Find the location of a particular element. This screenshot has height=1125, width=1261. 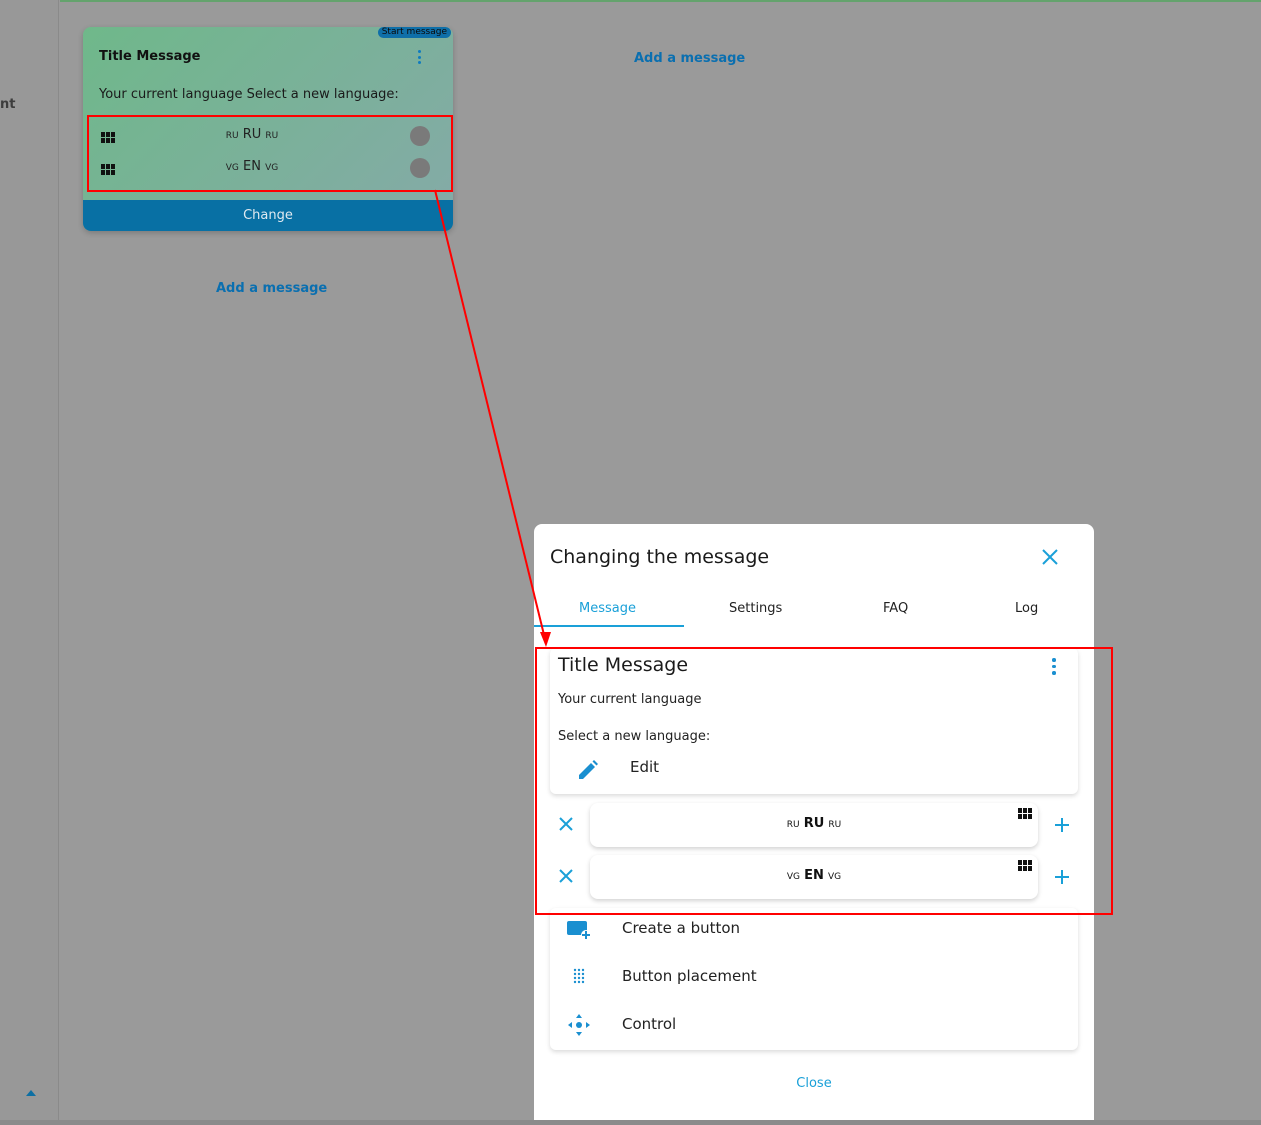

tab-log: Log is located at coordinates (1026, 608).